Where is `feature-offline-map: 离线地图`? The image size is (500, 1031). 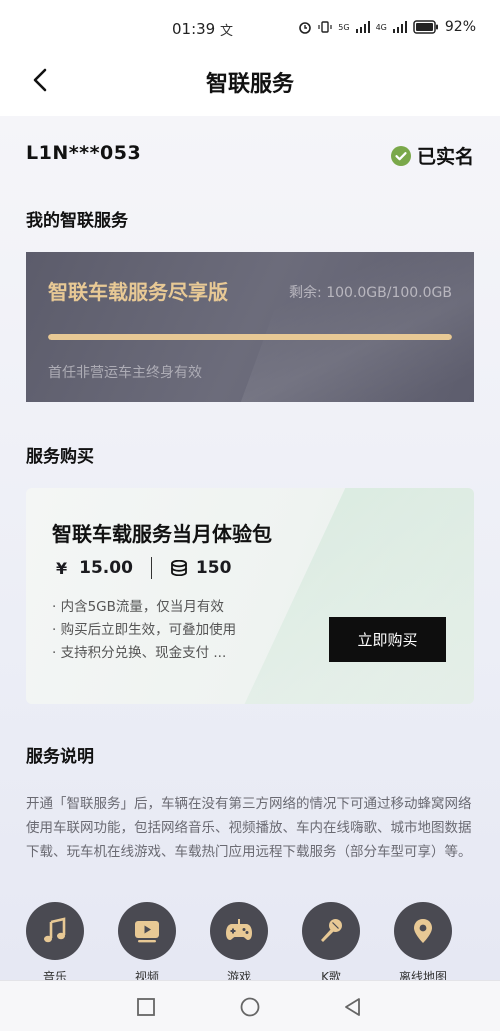 feature-offline-map: 离线地图 is located at coordinates (423, 941).